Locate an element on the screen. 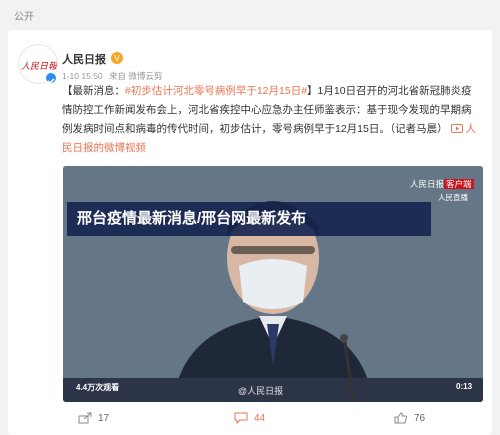 The height and width of the screenshot is (435, 500). channel-logo-name: 人民日报 is located at coordinates (427, 184).